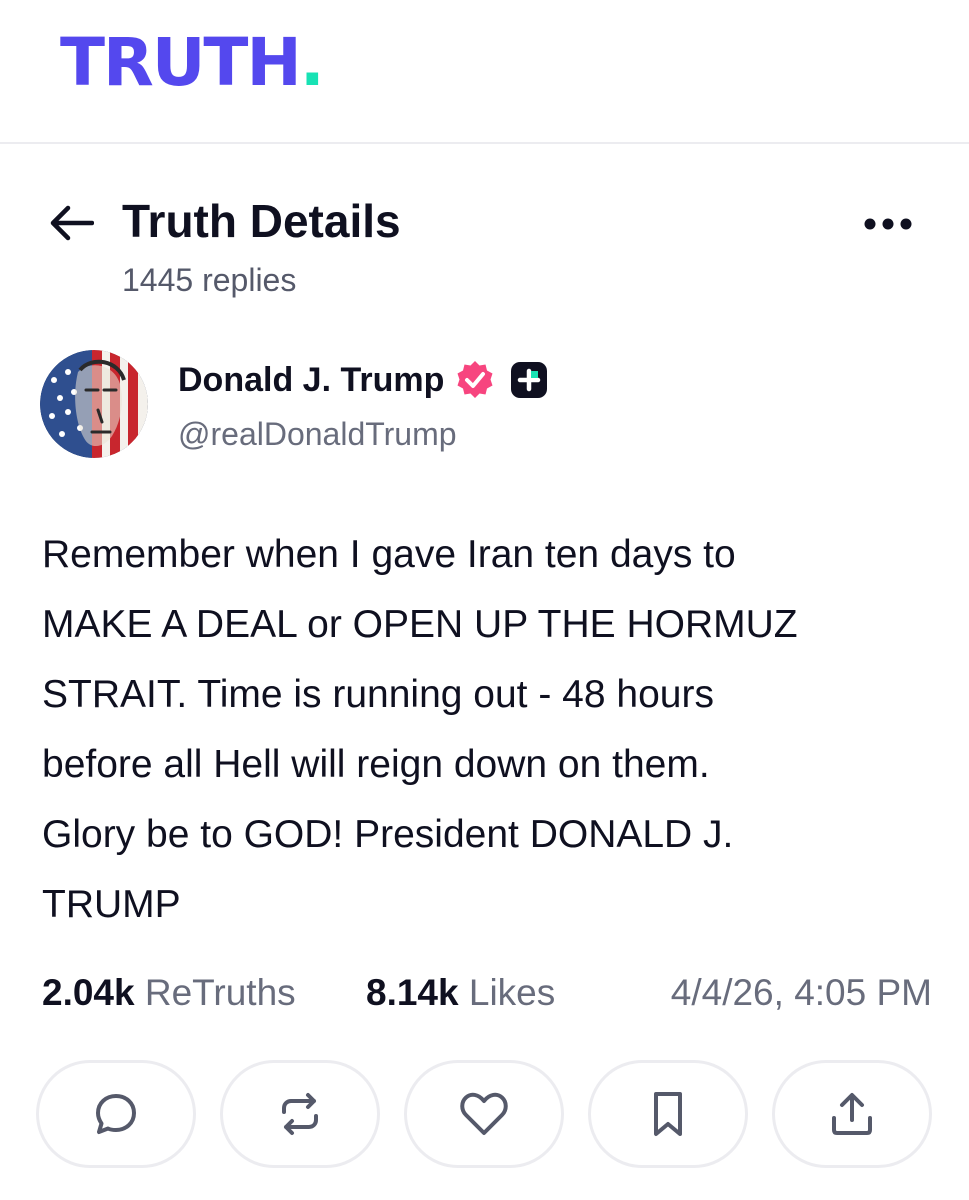 This screenshot has height=1200, width=969. I want to click on avatar, so click(94, 404).